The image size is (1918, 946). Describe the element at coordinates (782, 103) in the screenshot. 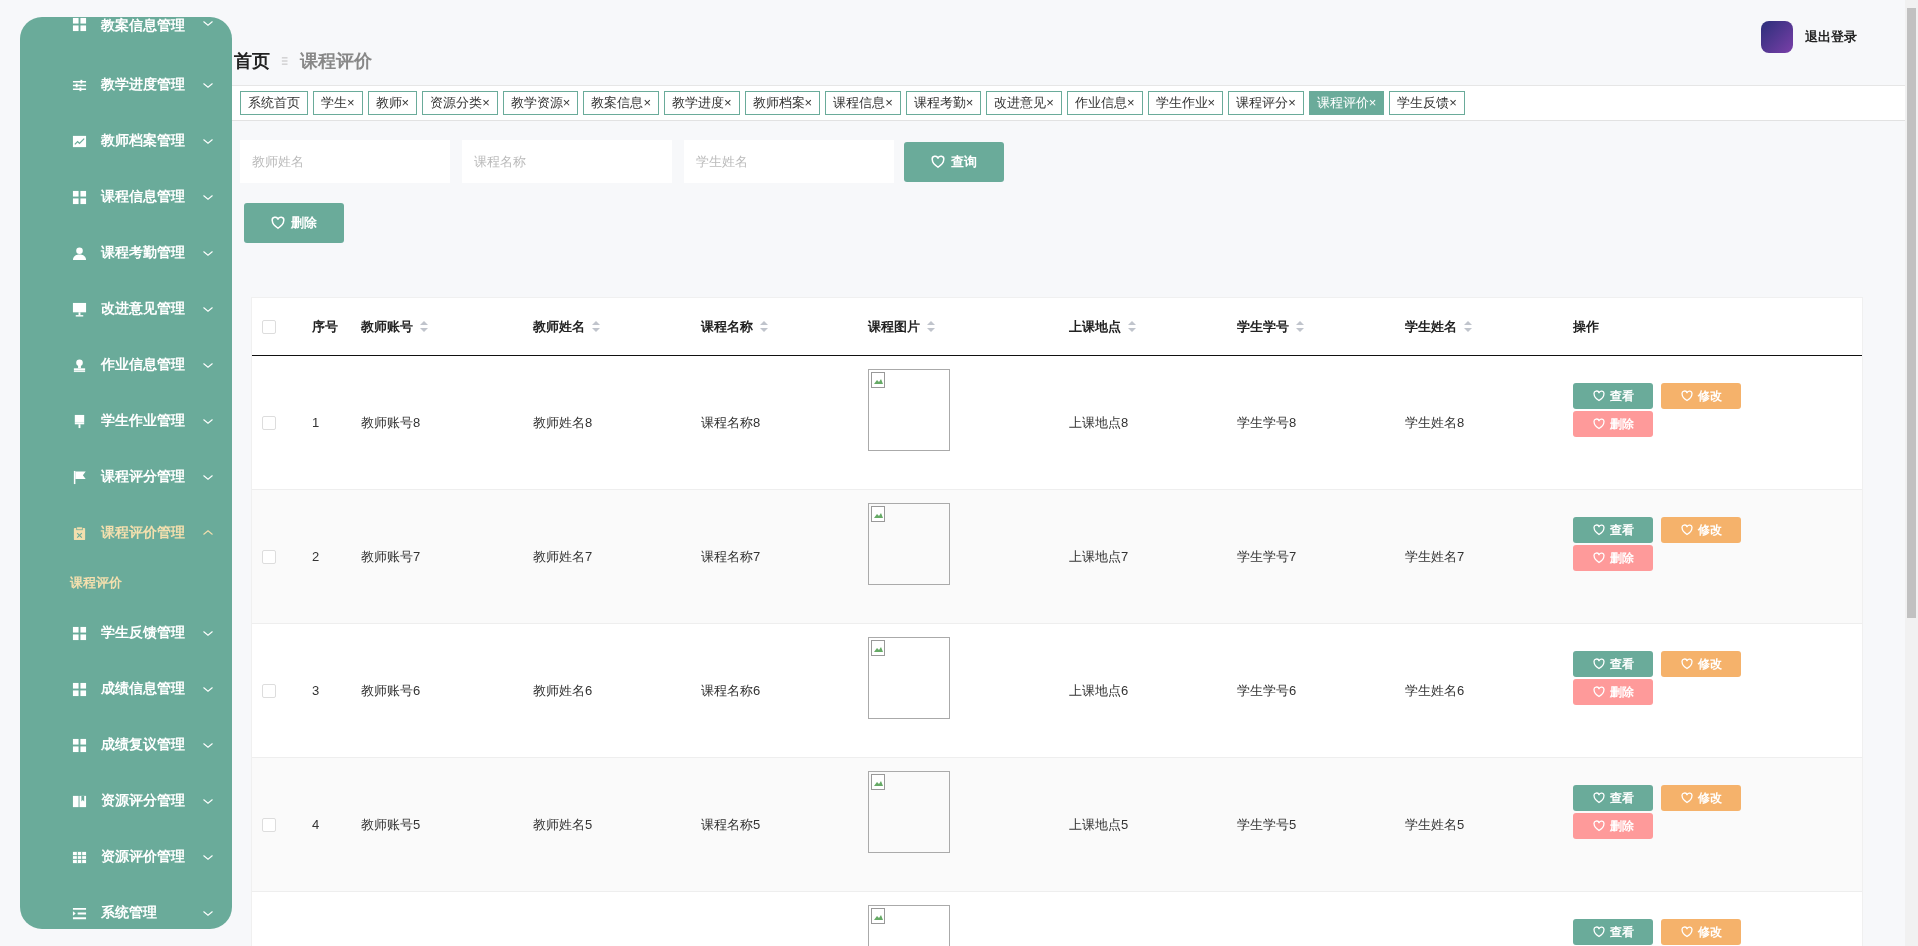

I see `page-tab: 教师档案×` at that location.